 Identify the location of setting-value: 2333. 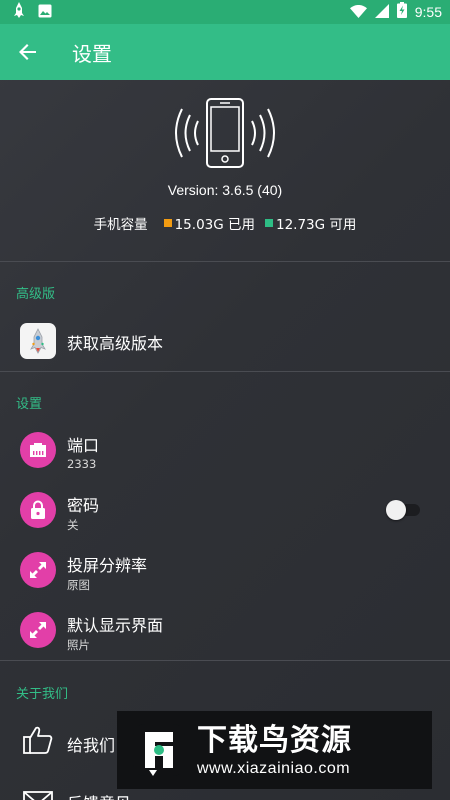
(82, 464).